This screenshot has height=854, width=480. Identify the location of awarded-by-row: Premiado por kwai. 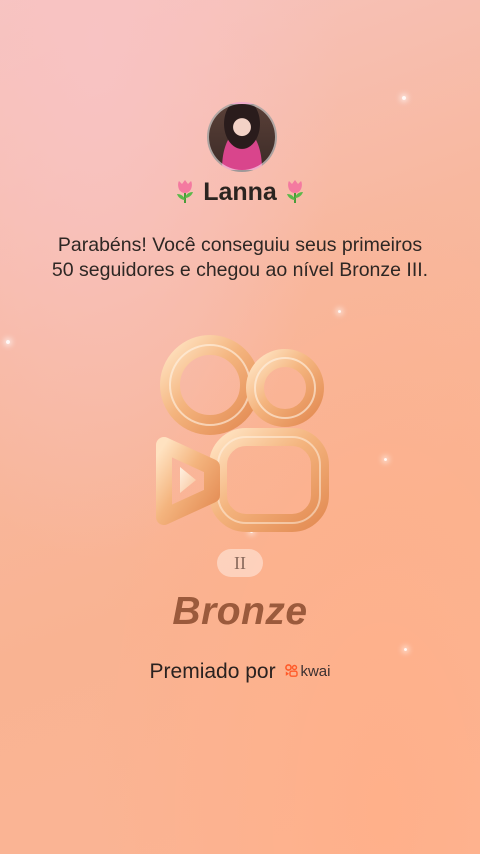
(240, 672).